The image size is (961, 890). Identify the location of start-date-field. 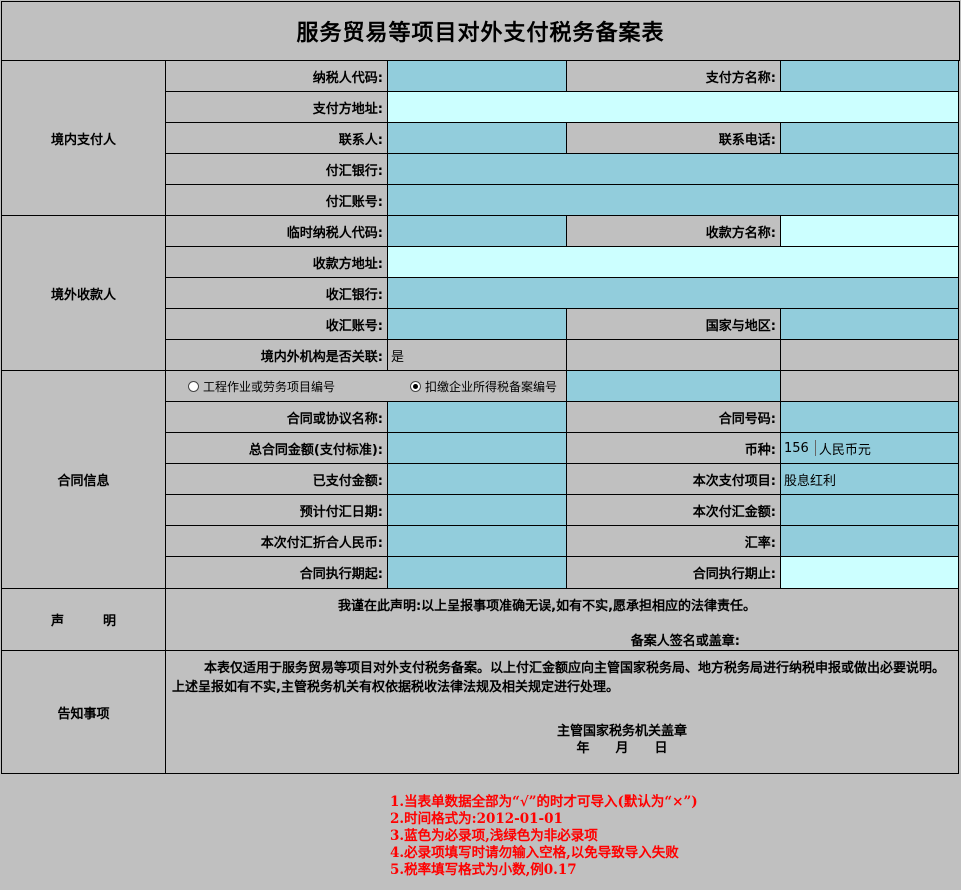
(477, 573).